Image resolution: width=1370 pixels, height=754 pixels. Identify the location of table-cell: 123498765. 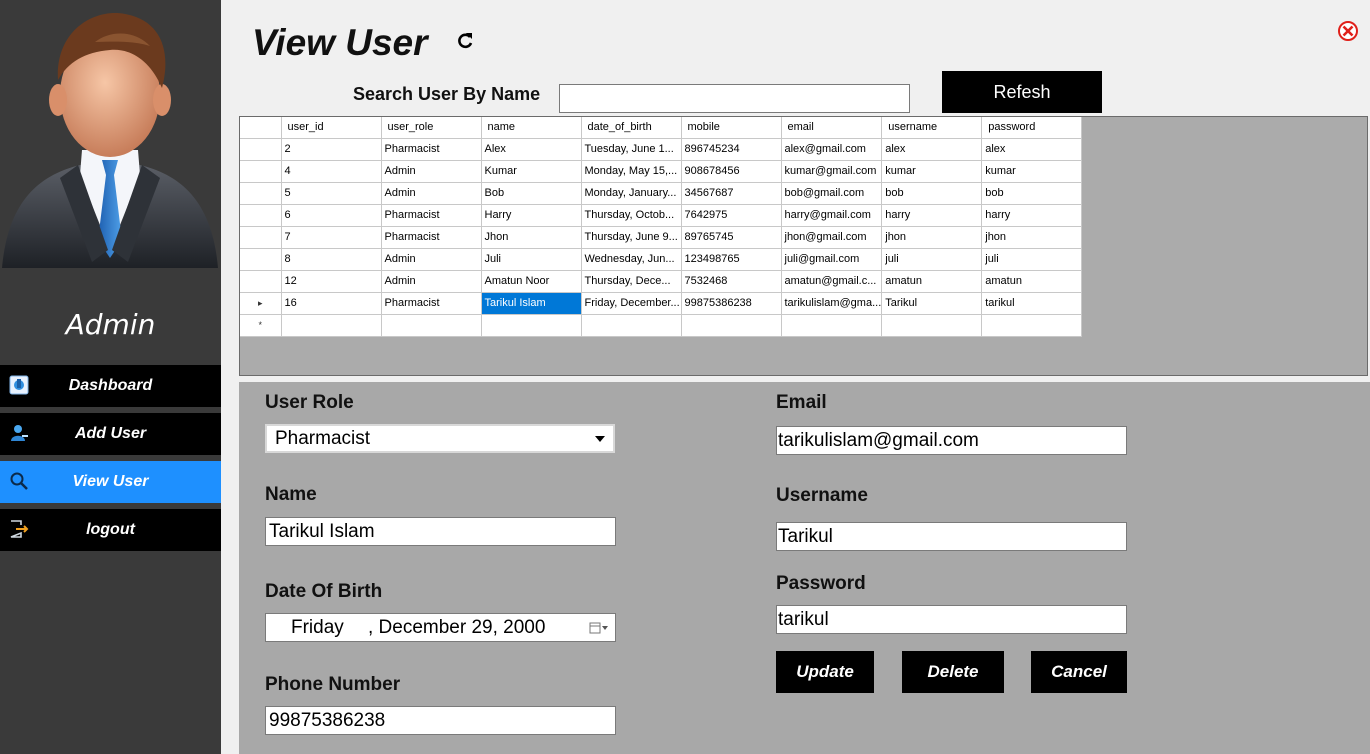
(731, 259).